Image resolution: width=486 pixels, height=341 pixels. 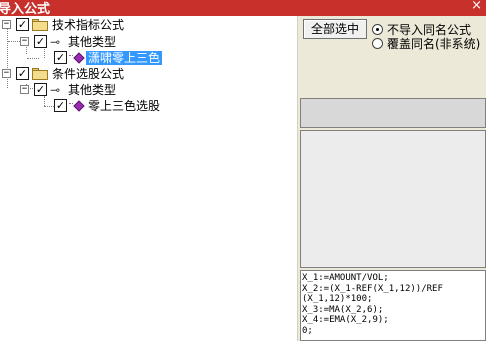 What do you see at coordinates (343, 309) in the screenshot?
I see `code-line: X_3:=MA(X_2,6);` at bounding box center [343, 309].